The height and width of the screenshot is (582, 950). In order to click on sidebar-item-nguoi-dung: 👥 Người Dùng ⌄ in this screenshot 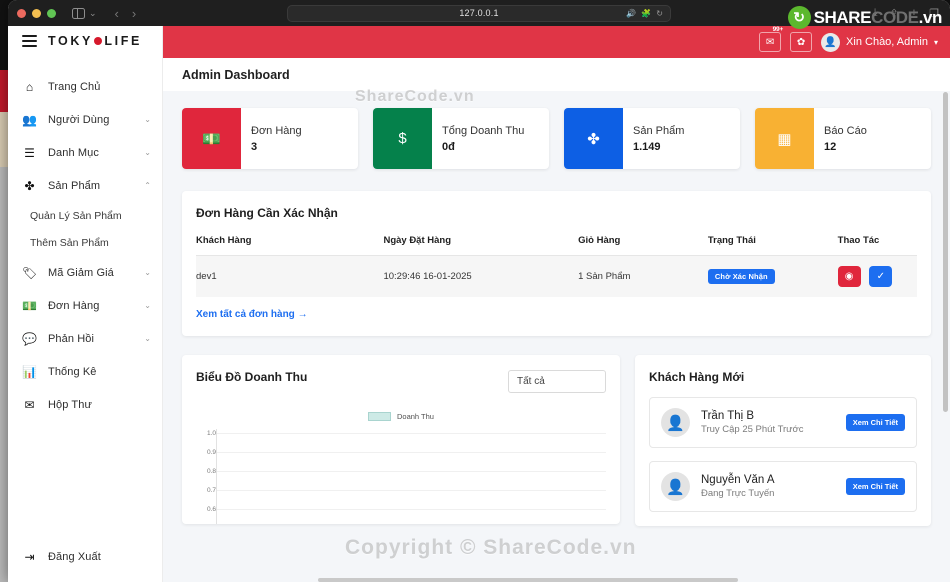, I will do `click(85, 119)`.